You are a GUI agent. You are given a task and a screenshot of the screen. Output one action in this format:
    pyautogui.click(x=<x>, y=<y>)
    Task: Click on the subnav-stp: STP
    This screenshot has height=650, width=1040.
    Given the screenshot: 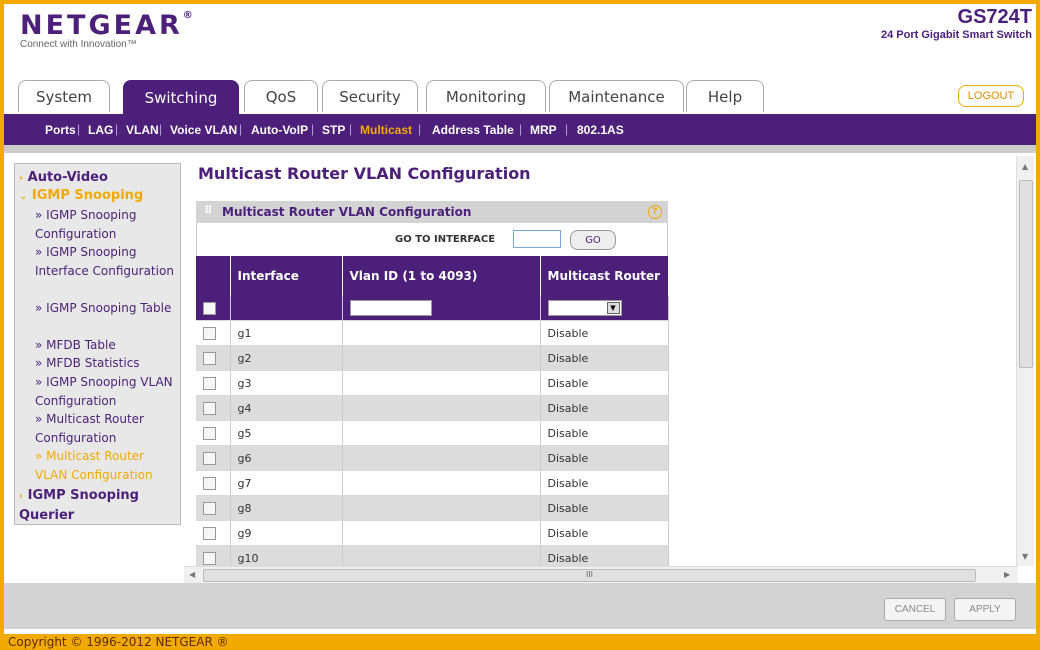 What is the action you would take?
    pyautogui.click(x=333, y=130)
    